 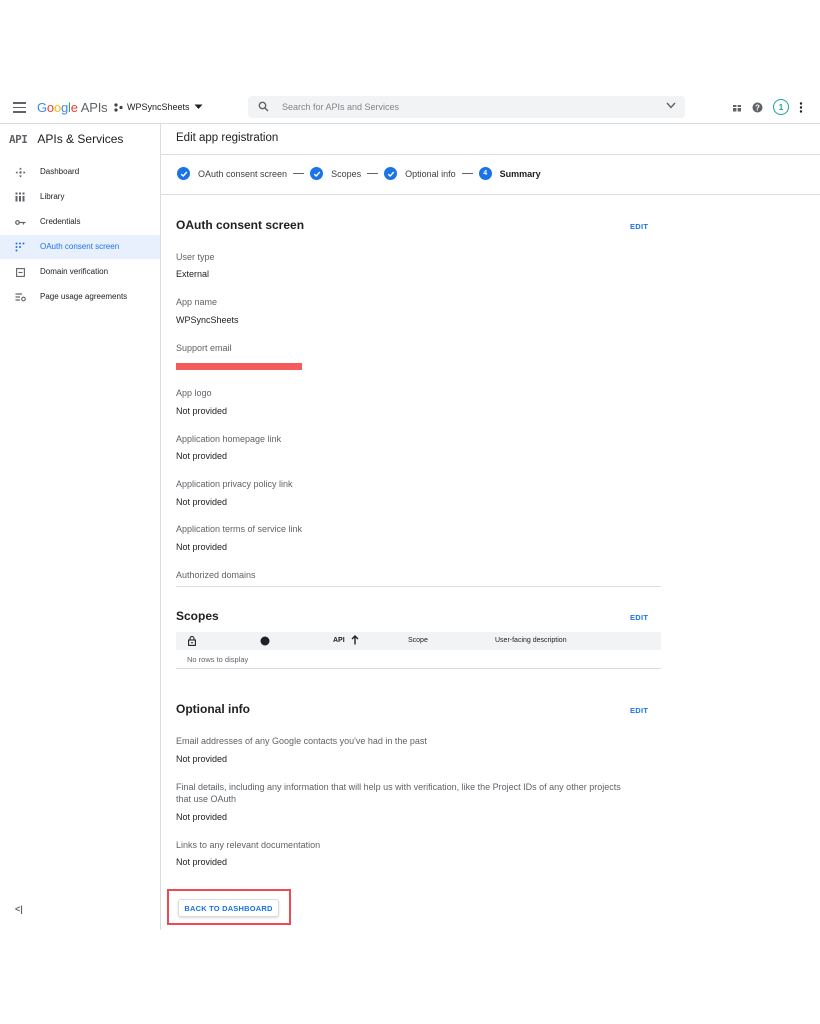 What do you see at coordinates (202, 502) in the screenshot?
I see `field-value-privacy-policy-link: Not provided` at bounding box center [202, 502].